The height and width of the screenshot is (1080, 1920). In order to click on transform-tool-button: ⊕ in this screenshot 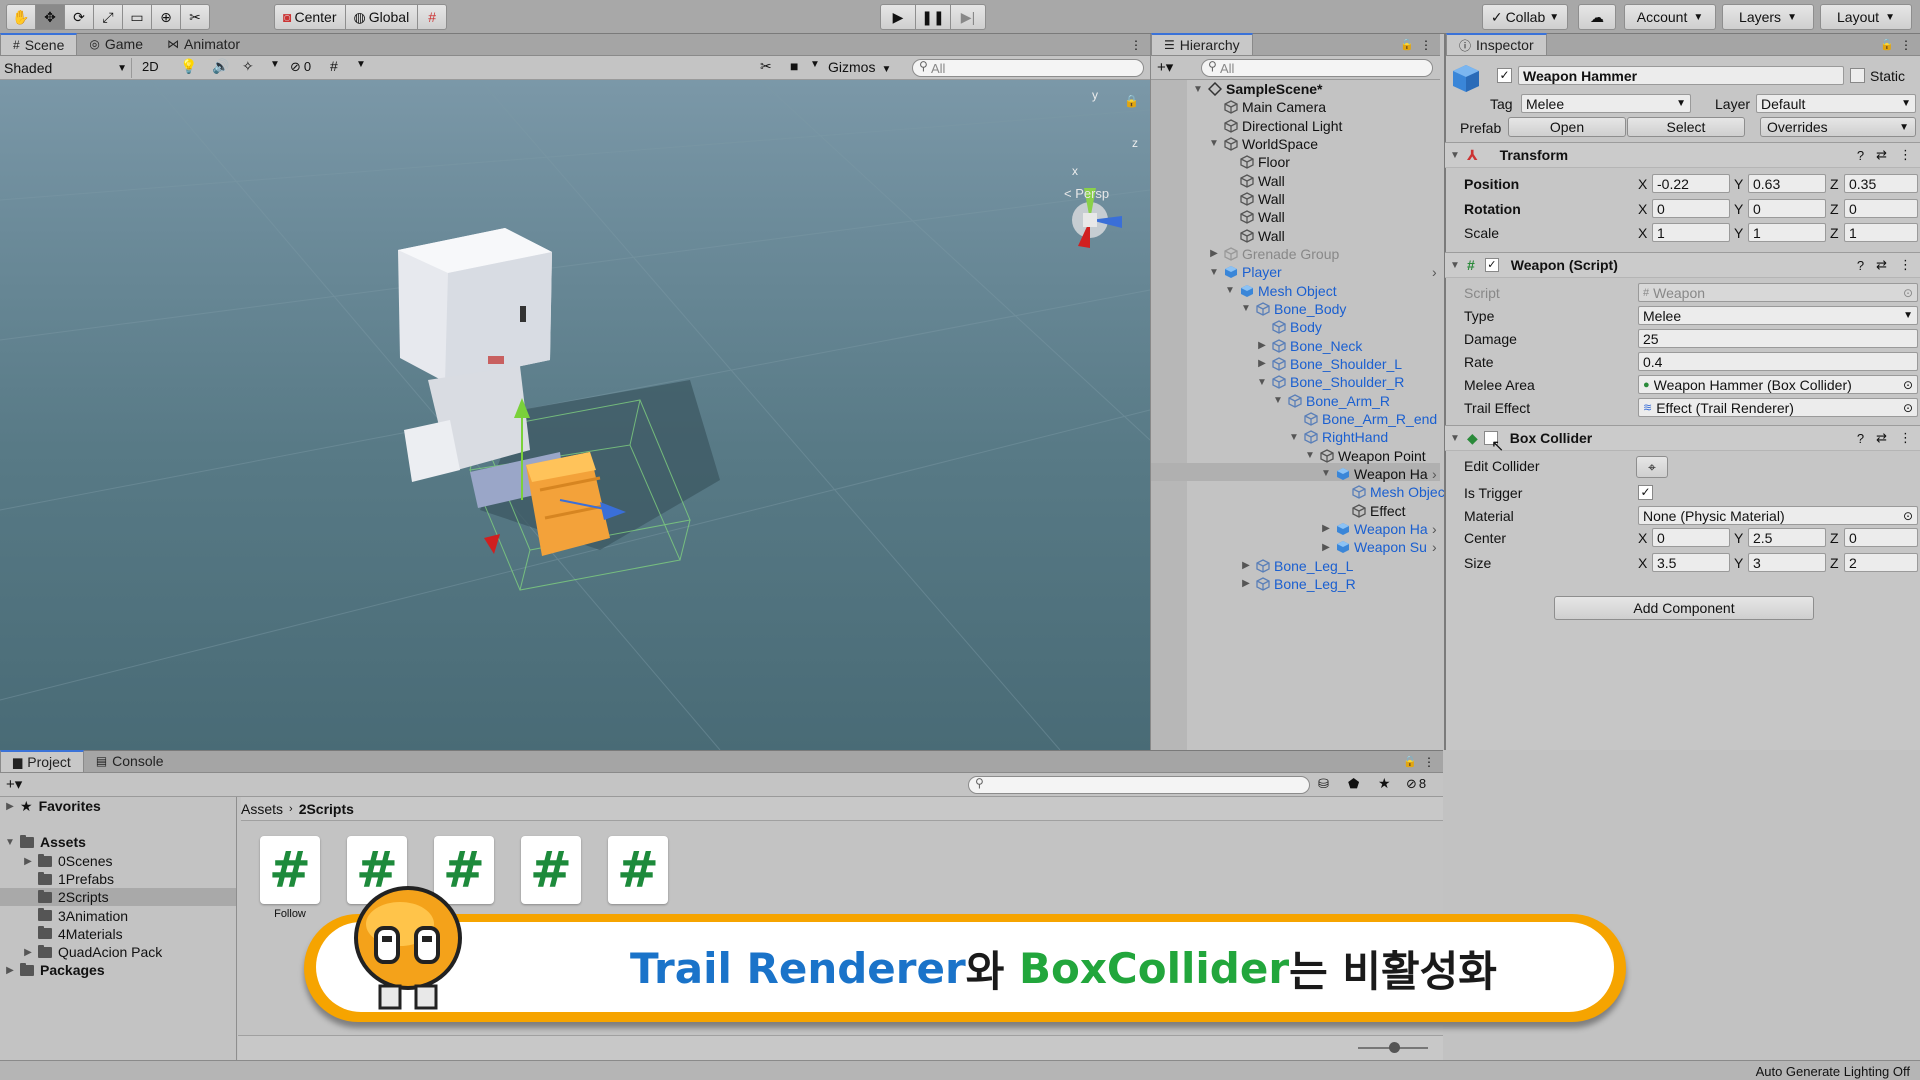, I will do `click(166, 17)`.